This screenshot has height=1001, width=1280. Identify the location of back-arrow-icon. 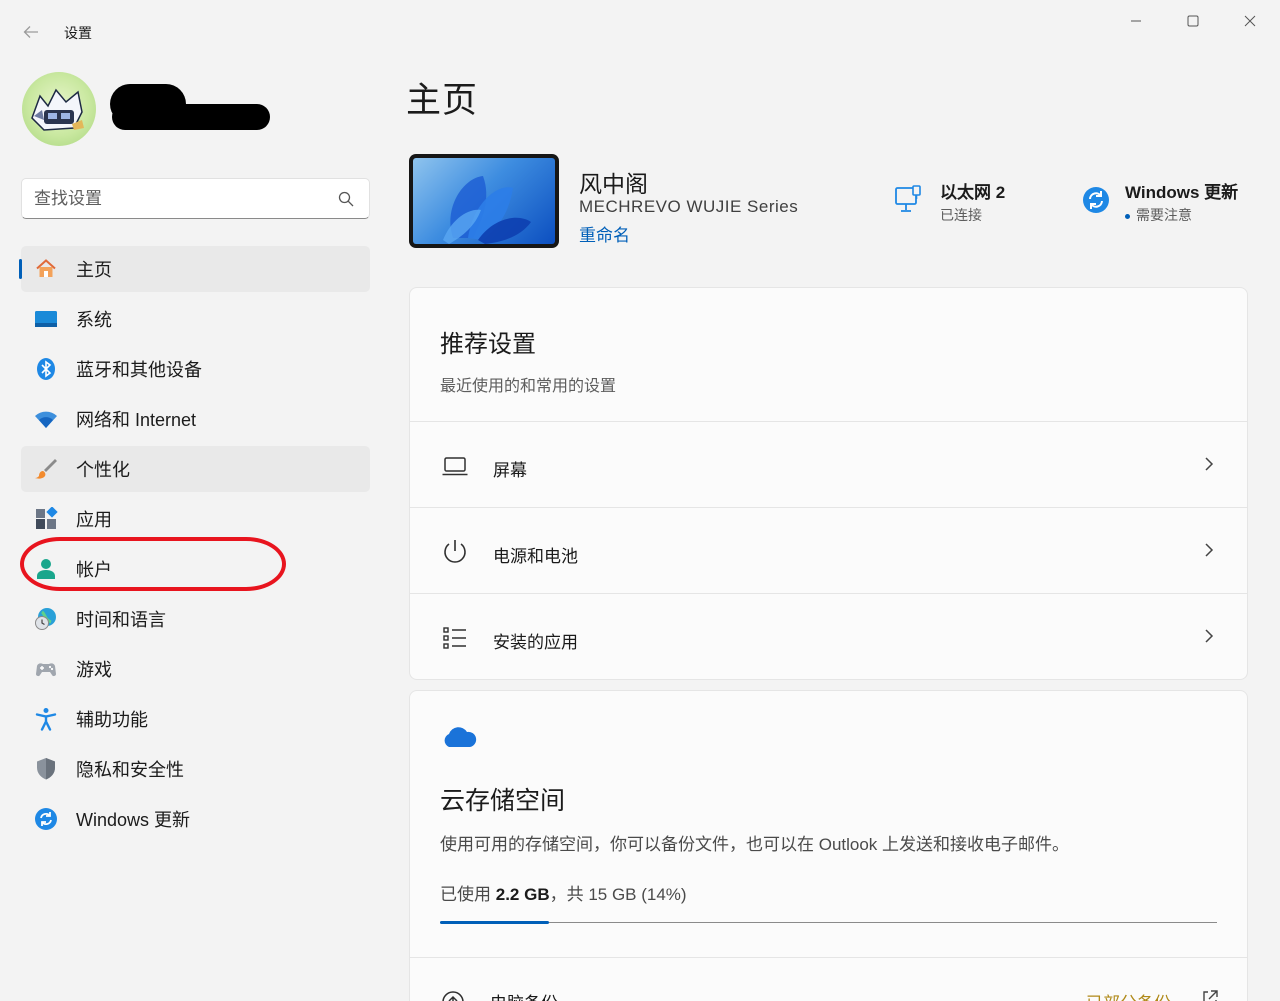
(30, 32).